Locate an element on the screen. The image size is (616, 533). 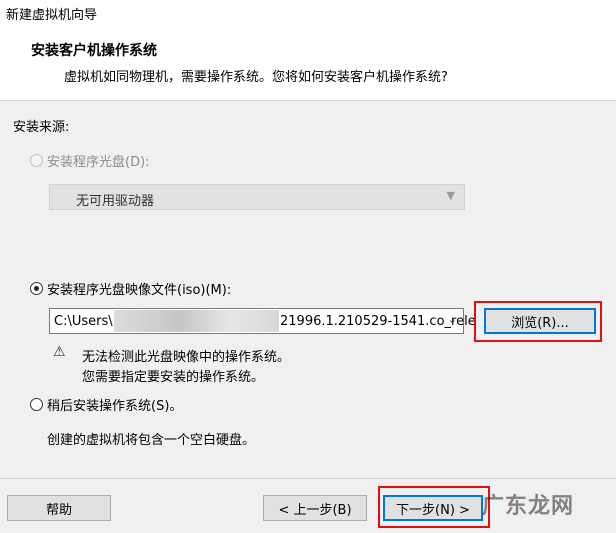
page-subtitle: 虚拟机如同物理机，需要操作系统。您将如何安装客户机操作系统? is located at coordinates (256, 77).